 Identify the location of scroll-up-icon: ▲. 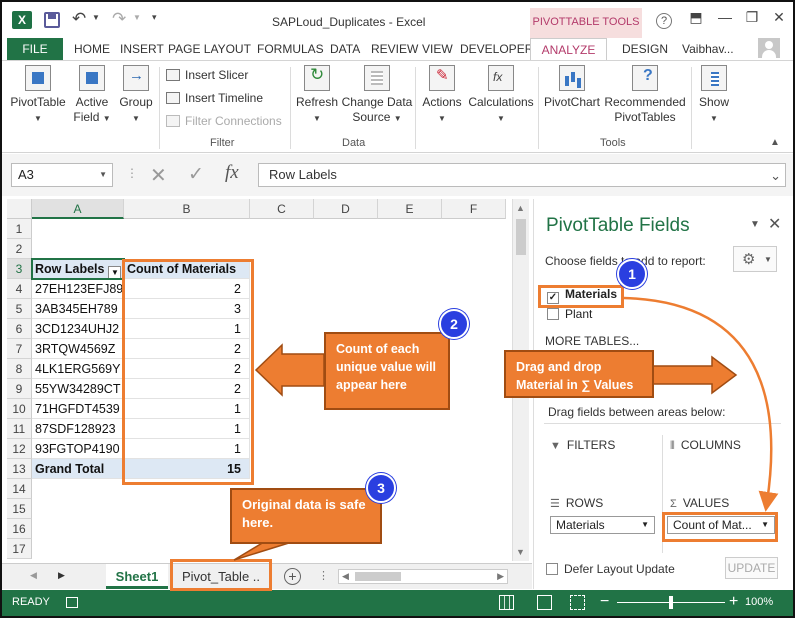
(520, 208).